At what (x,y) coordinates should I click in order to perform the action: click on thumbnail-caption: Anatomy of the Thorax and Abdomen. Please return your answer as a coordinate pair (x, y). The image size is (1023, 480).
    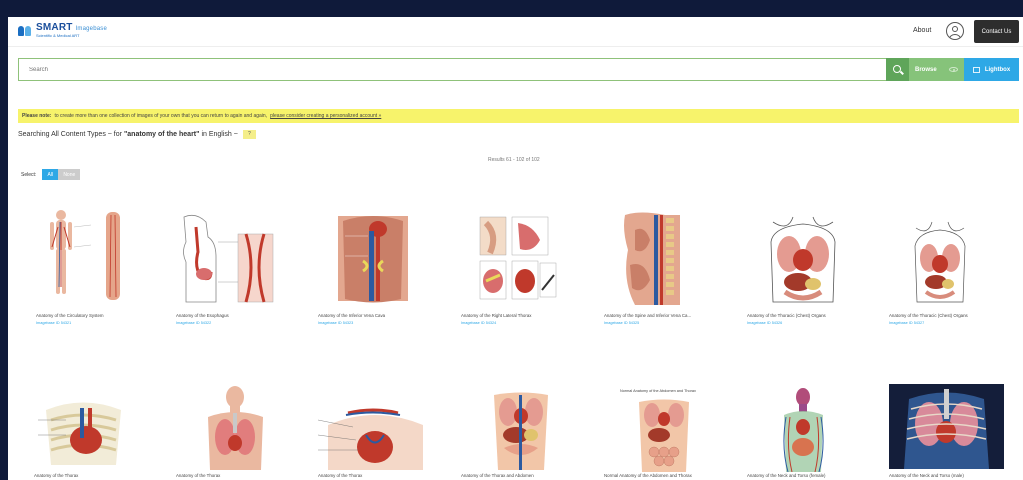
    Looking at the image, I should click on (497, 475).